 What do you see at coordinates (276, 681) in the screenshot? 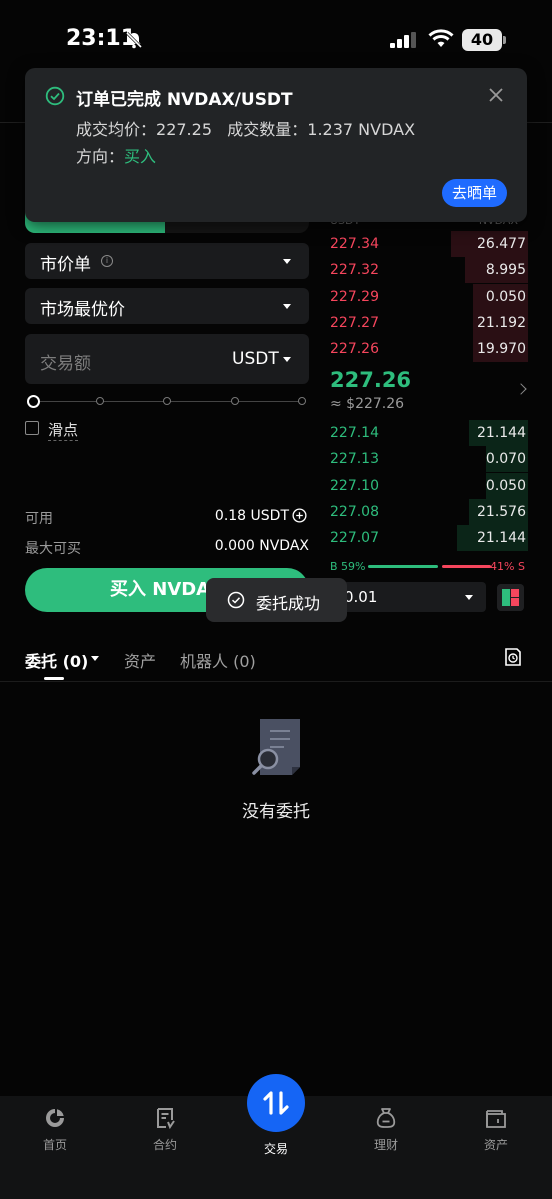
I see `tabs-divider` at bounding box center [276, 681].